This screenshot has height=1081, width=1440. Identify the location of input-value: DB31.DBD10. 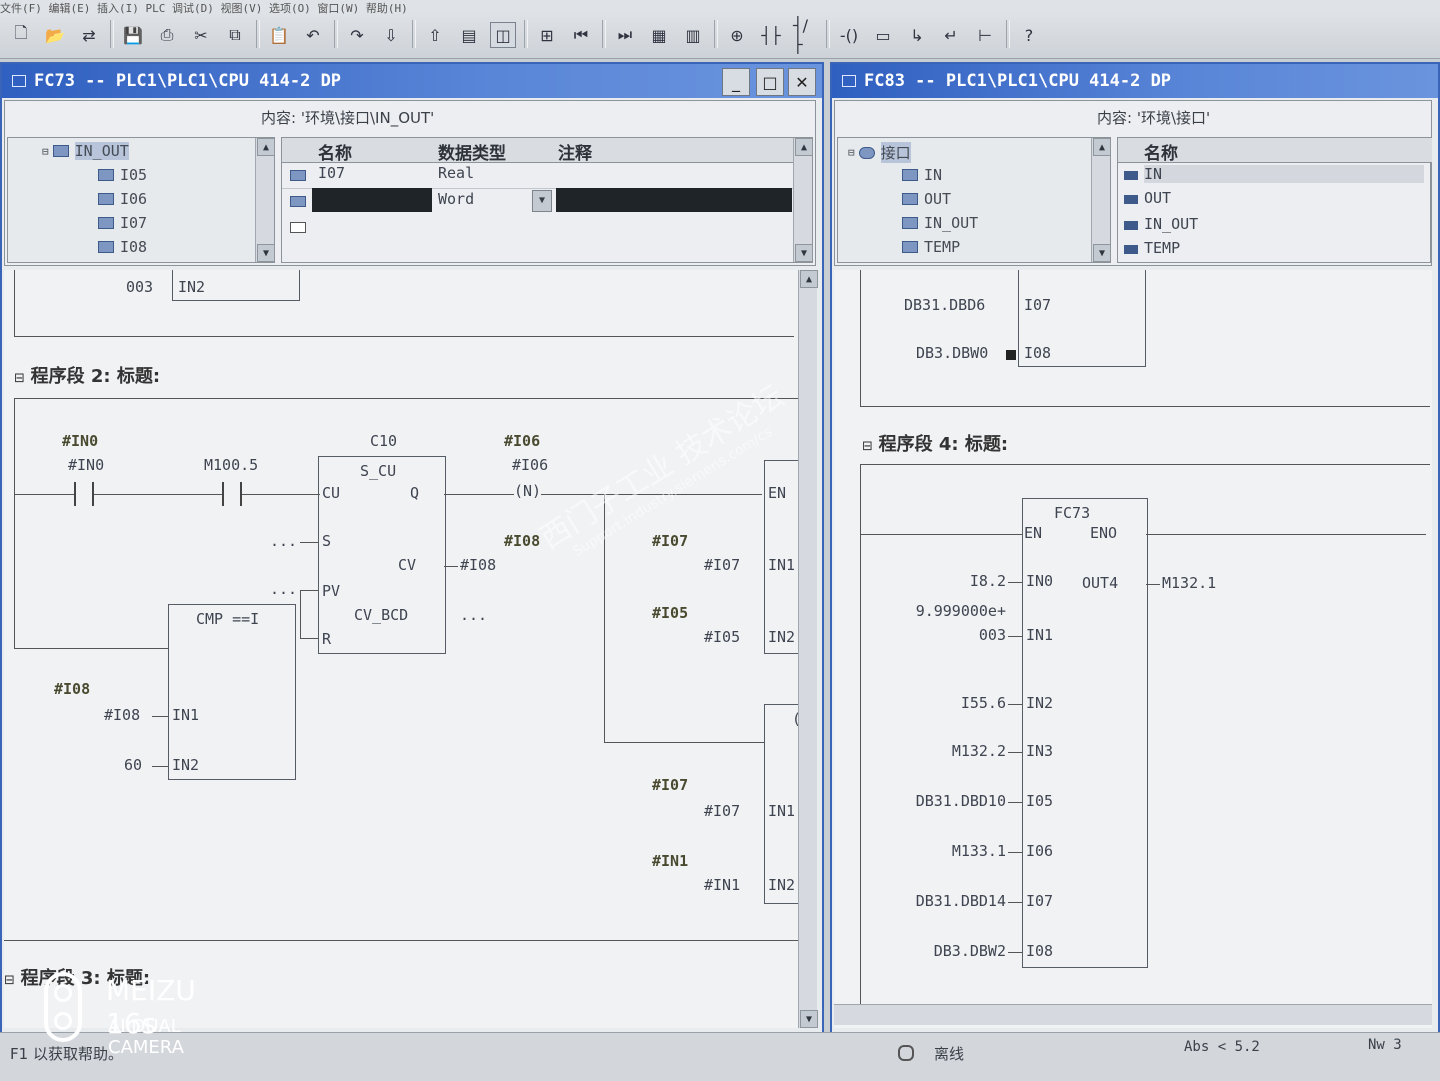
(961, 801).